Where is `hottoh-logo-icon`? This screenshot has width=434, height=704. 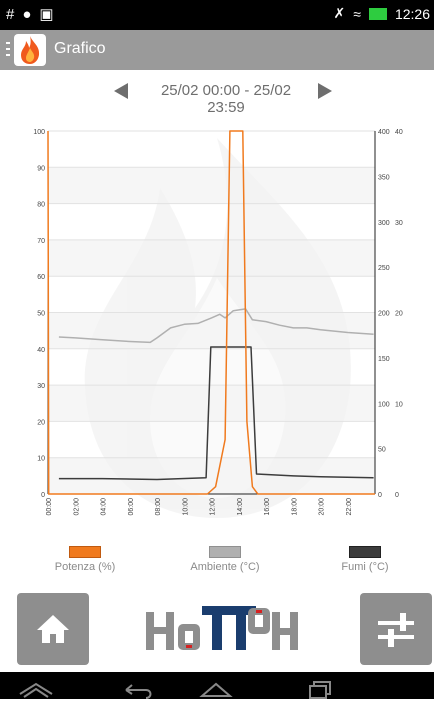 hottoh-logo-icon is located at coordinates (222, 628).